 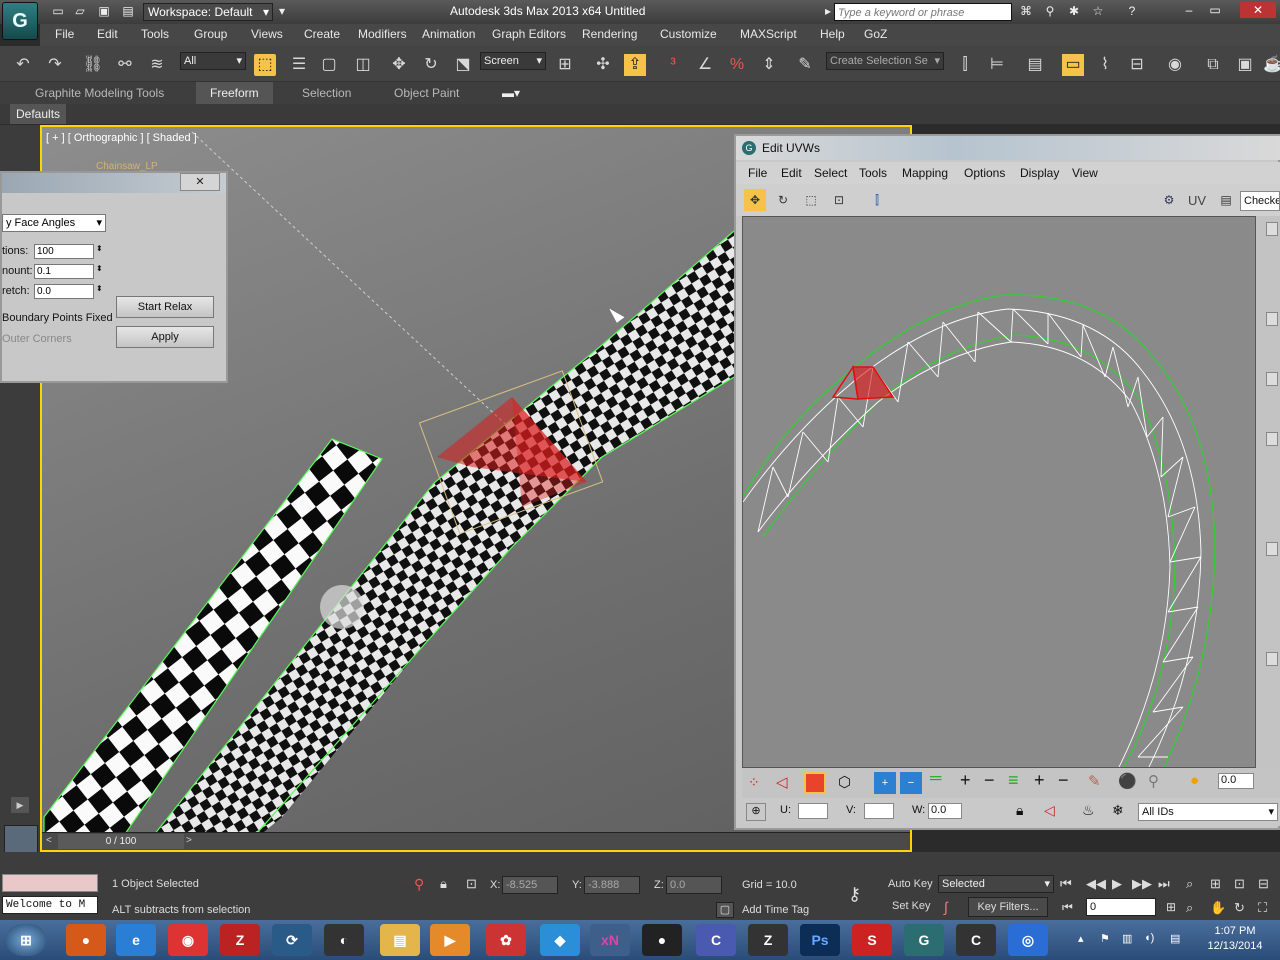 What do you see at coordinates (1085, 173) in the screenshot?
I see `uv-menu-view: View` at bounding box center [1085, 173].